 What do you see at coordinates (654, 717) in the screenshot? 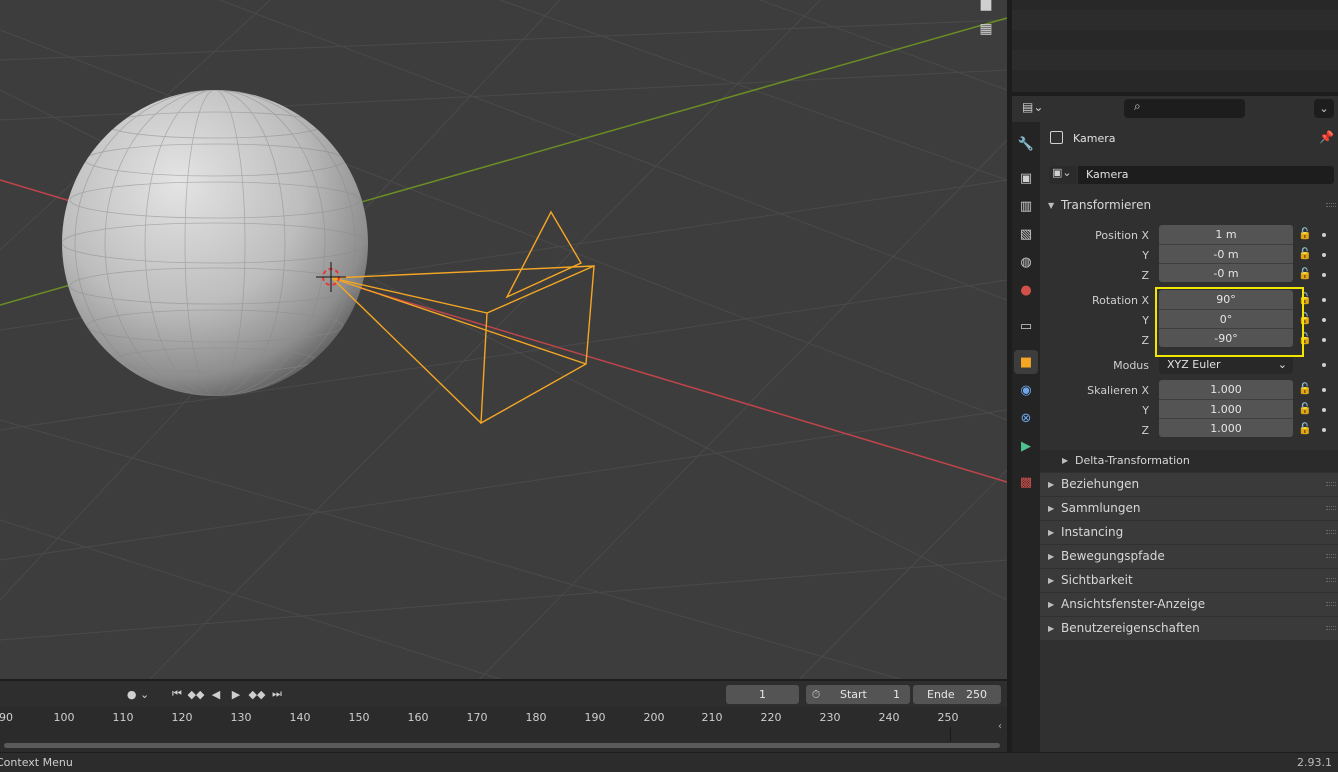
I see `ruler-tick: 200` at bounding box center [654, 717].